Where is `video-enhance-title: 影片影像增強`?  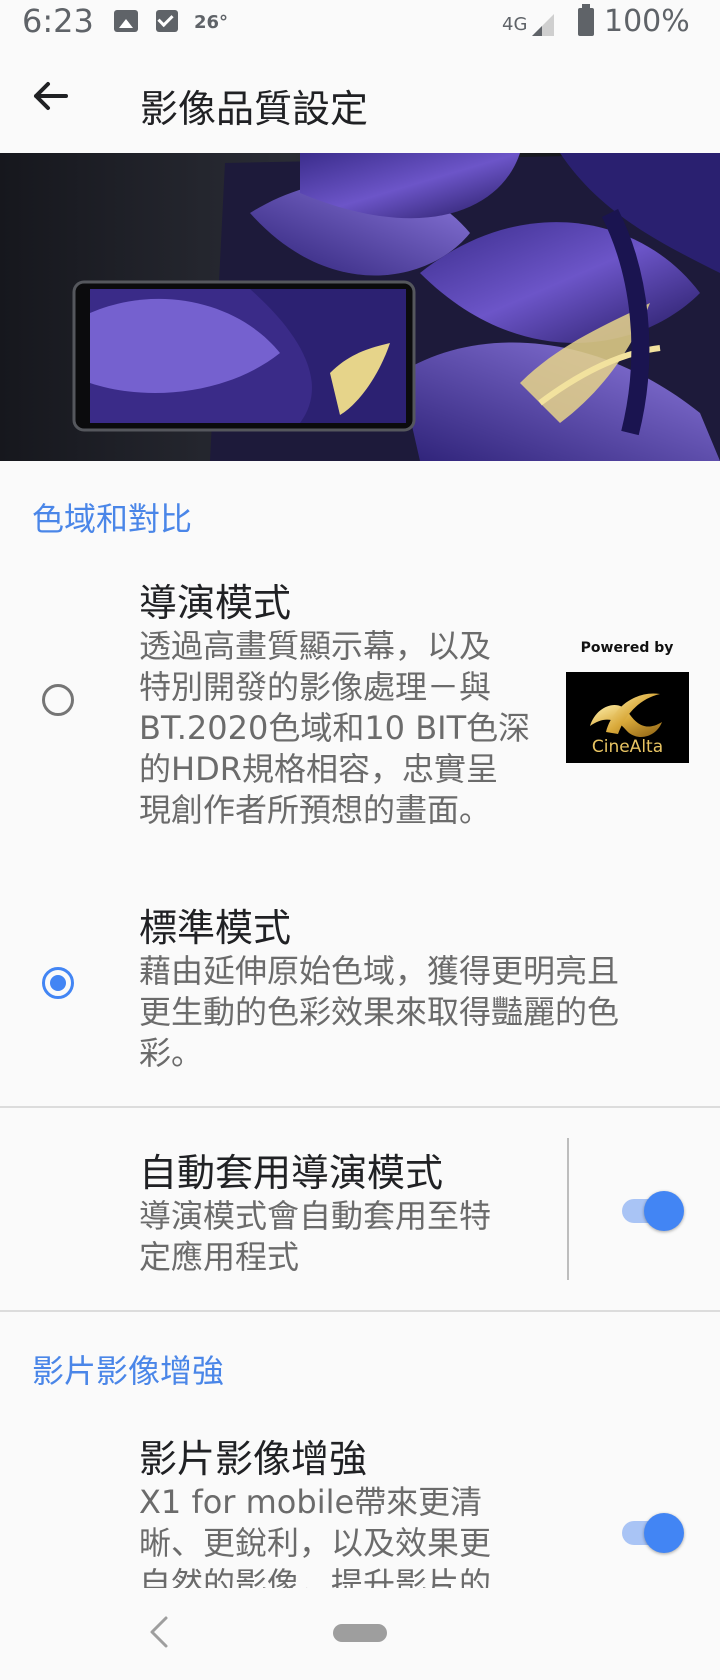
video-enhance-title: 影片影像增強 is located at coordinates (253, 1459).